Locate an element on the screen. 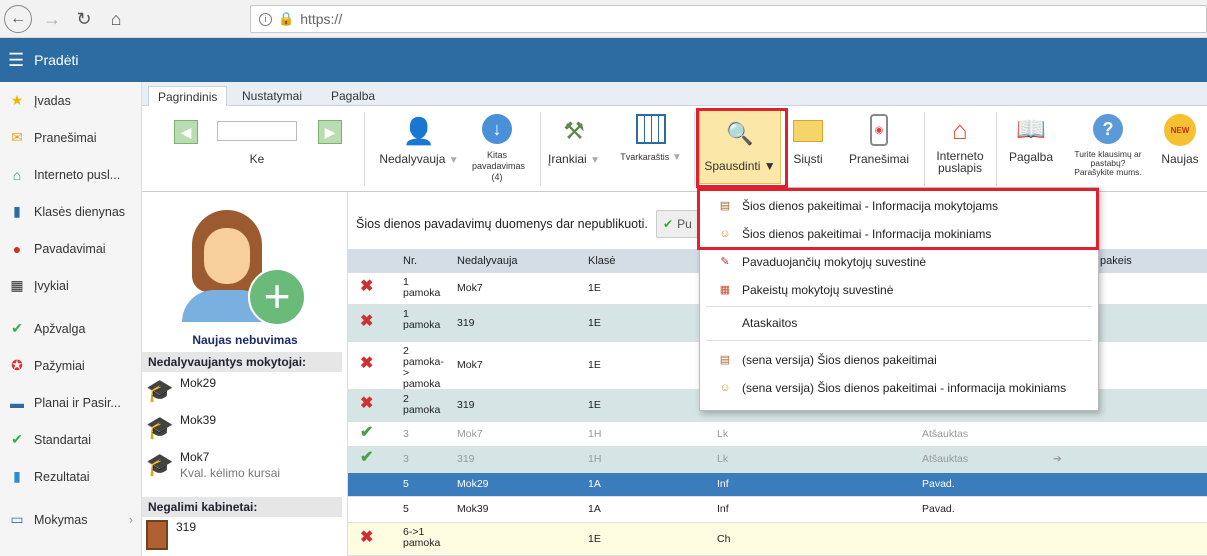  print-button: 🔍 Spausdinti ▼ is located at coordinates (740, 147).